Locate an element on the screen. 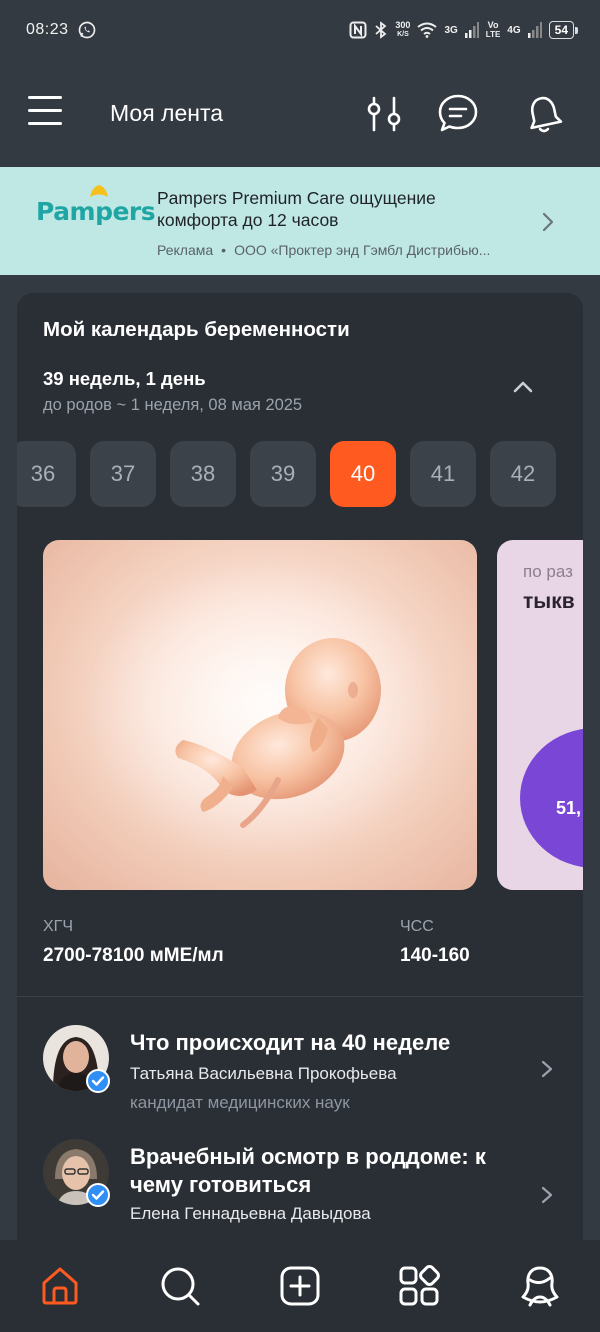 The height and width of the screenshot is (1332, 600). article-author: Елена Геннадьевна Давыдова is located at coordinates (250, 1213).